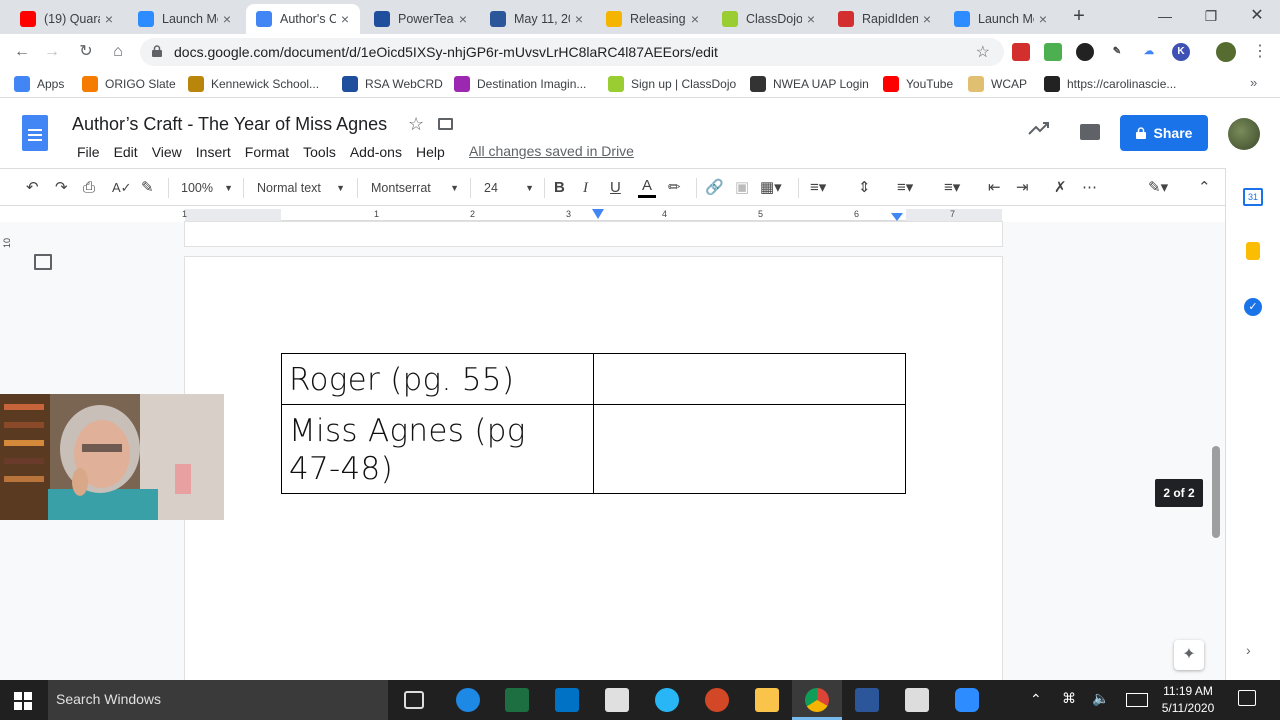 The width and height of the screenshot is (1280, 720). What do you see at coordinates (905, 188) in the screenshot?
I see `numbered-list-icon: ≡▾` at bounding box center [905, 188].